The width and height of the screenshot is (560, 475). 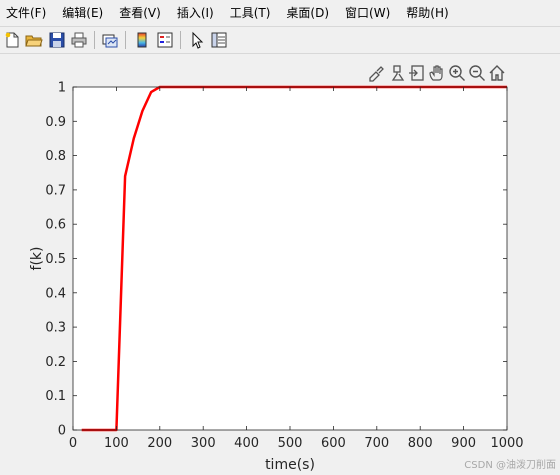 I want to click on x-tick-label: 0, so click(x=73, y=443).